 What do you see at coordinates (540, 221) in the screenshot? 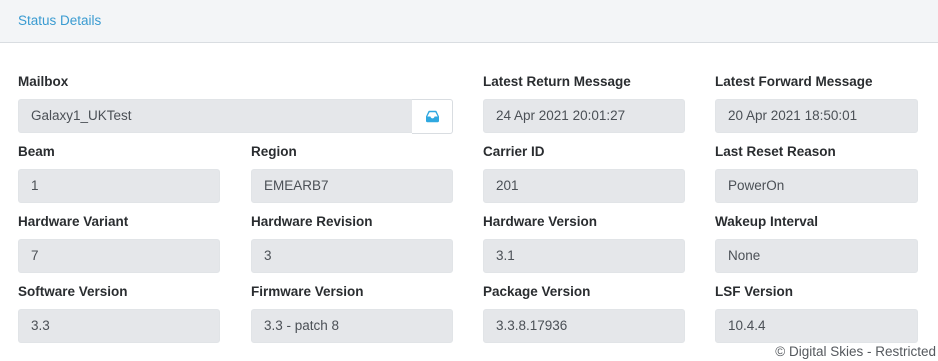
I see `hardware-version-label: Hardware Version` at bounding box center [540, 221].